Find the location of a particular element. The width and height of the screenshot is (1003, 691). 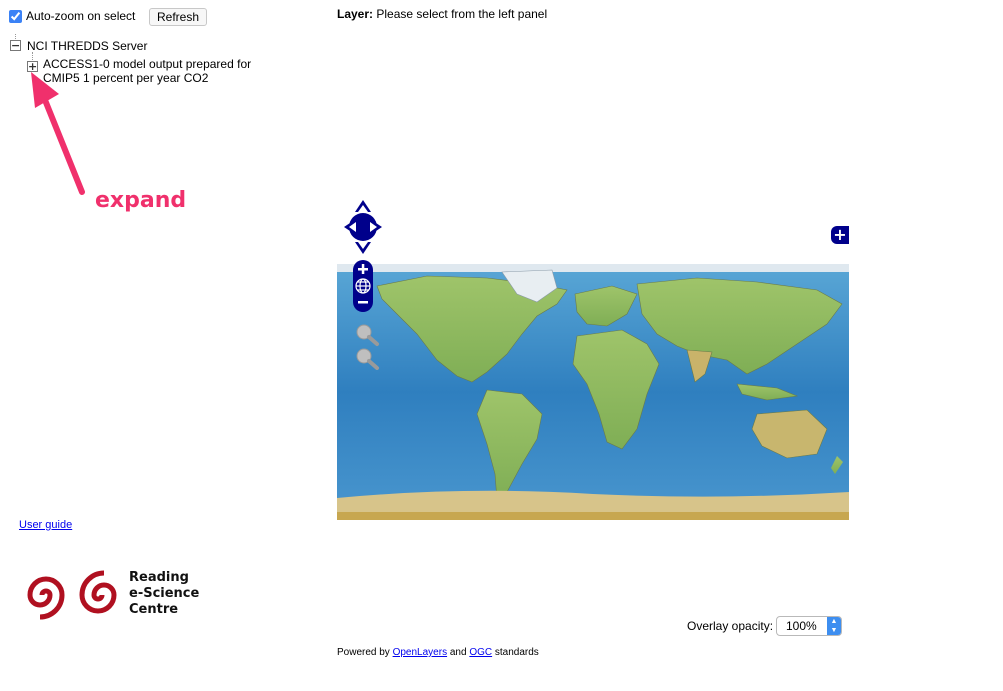

user-guide-link: User guide is located at coordinates (45, 525).